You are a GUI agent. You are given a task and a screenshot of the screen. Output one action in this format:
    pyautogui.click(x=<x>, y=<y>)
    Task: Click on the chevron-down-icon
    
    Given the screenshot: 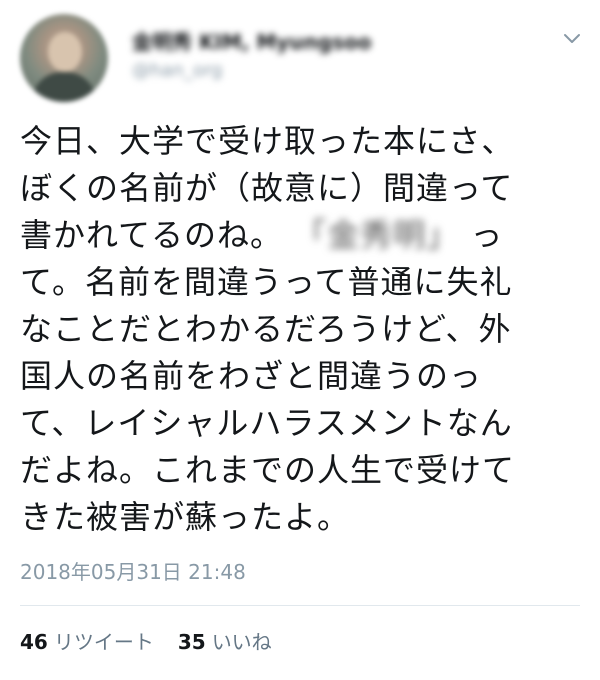 What is the action you would take?
    pyautogui.click(x=572, y=39)
    